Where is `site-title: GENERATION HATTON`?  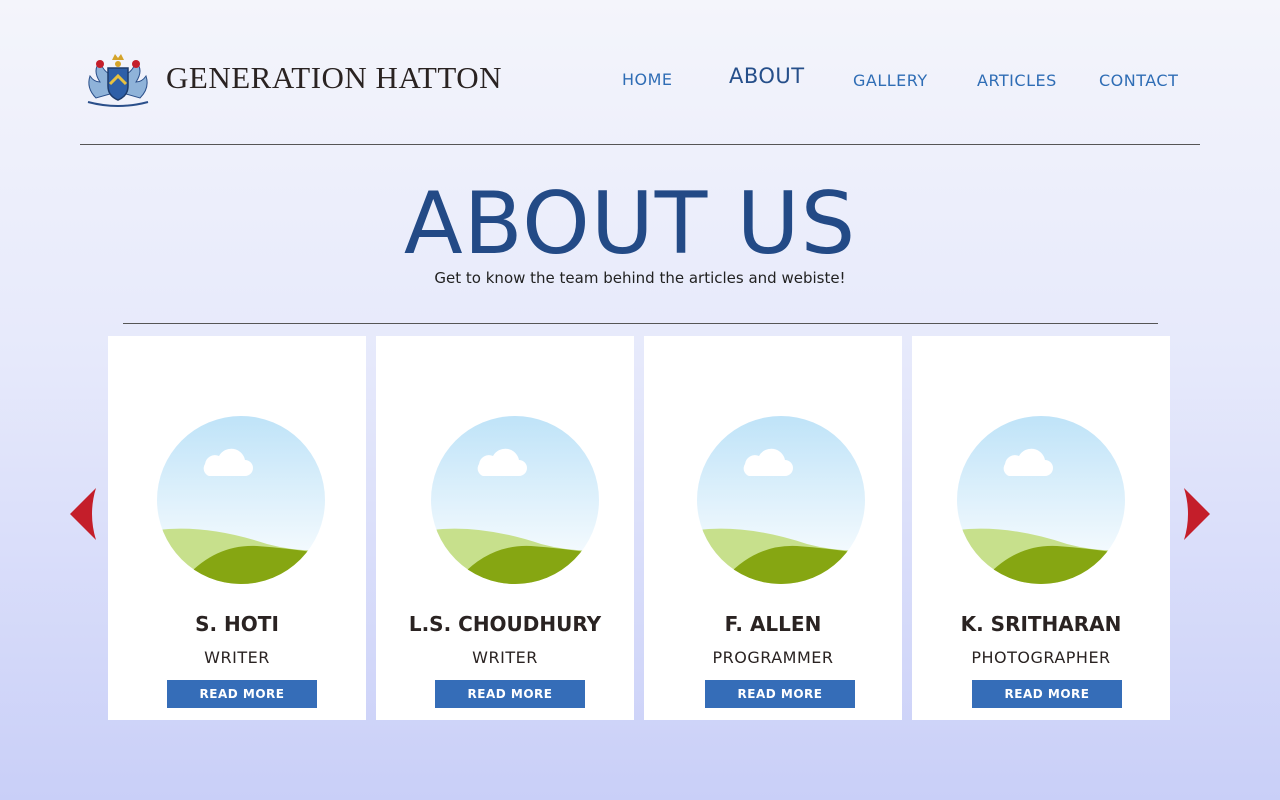 site-title: GENERATION HATTON is located at coordinates (334, 77).